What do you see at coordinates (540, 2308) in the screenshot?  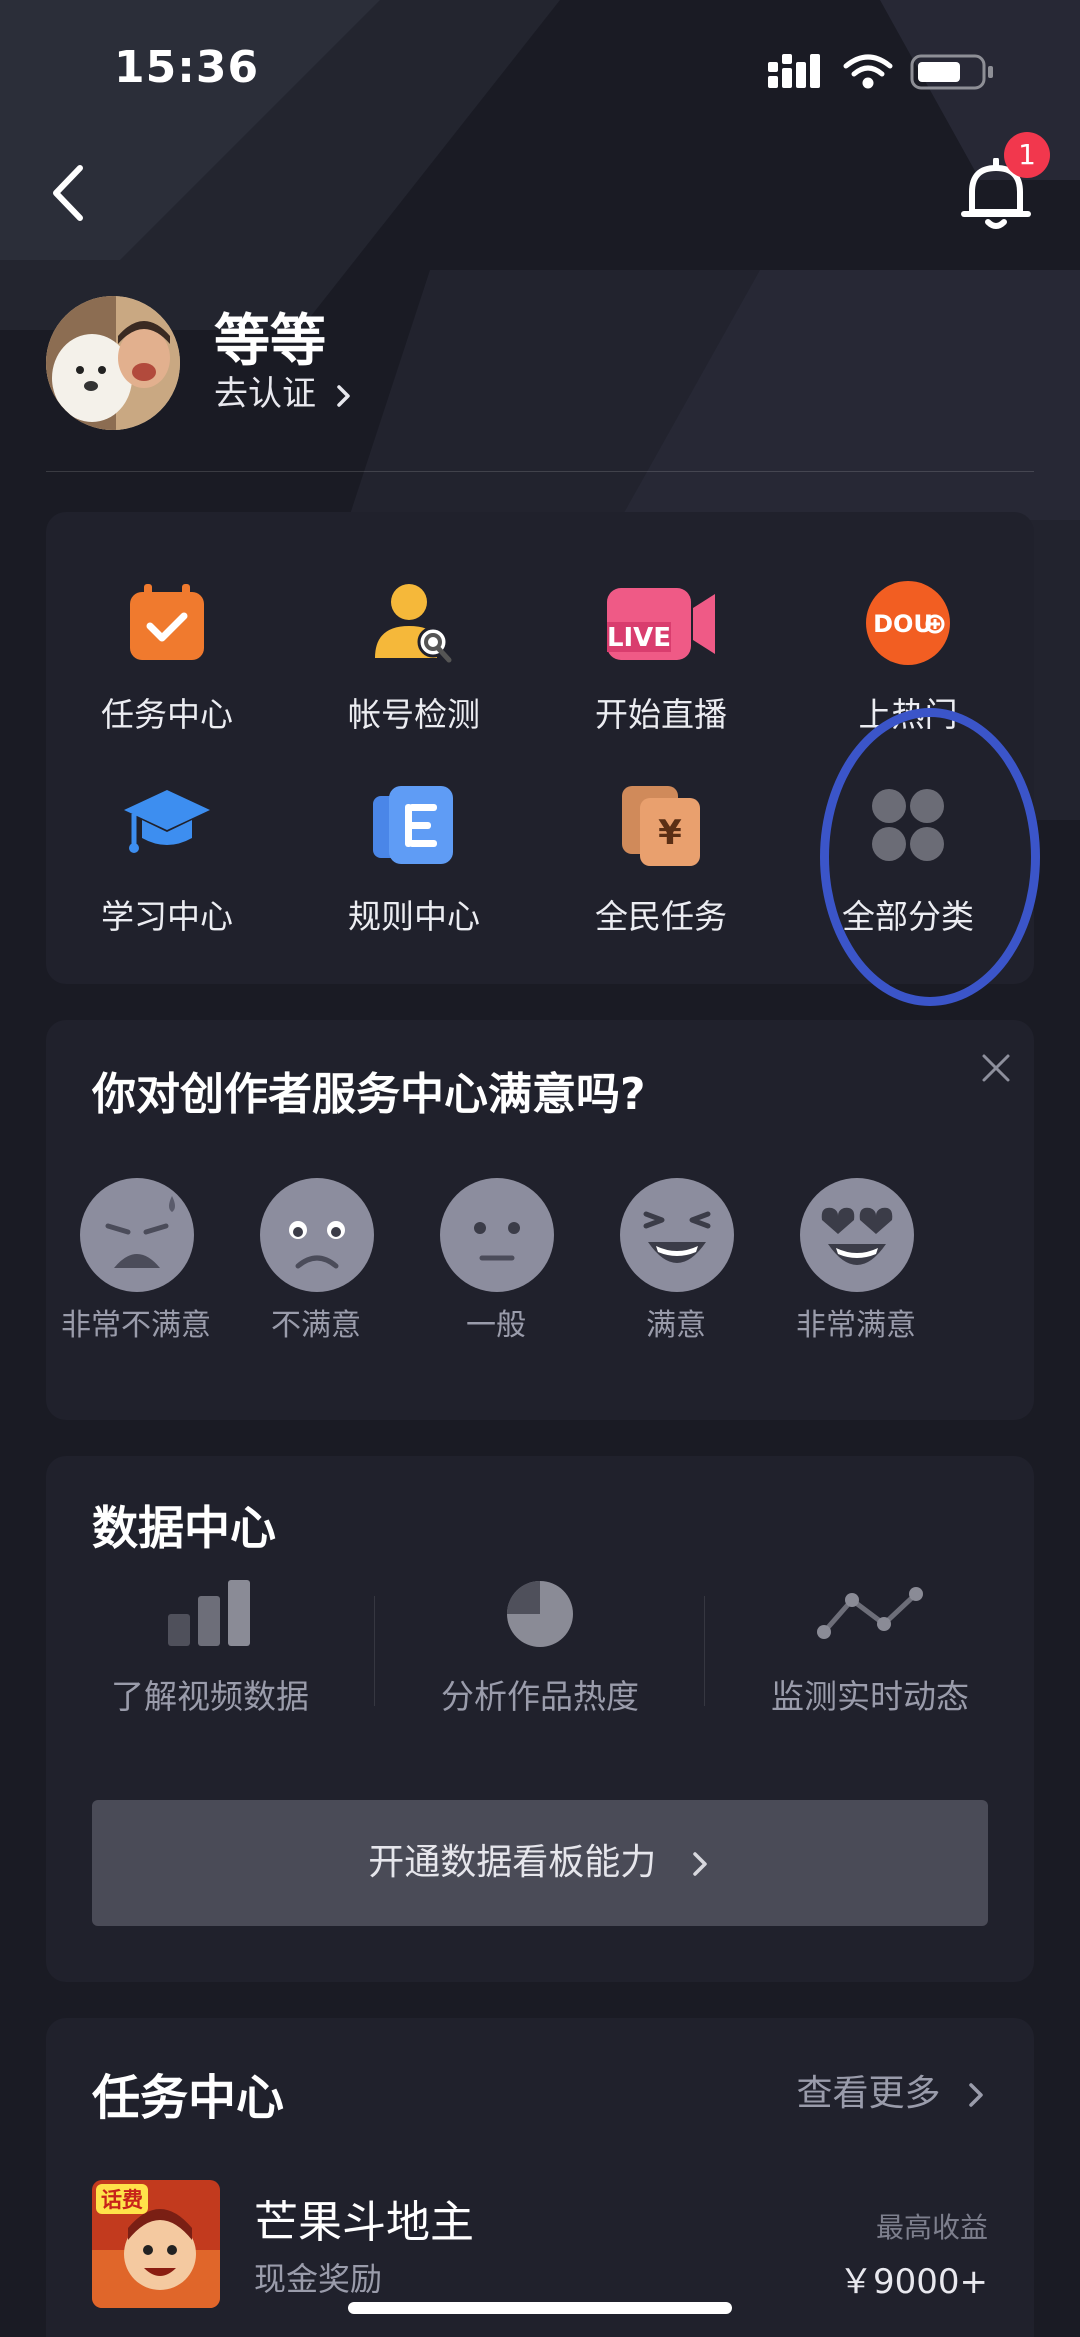 I see `home-indicator` at bounding box center [540, 2308].